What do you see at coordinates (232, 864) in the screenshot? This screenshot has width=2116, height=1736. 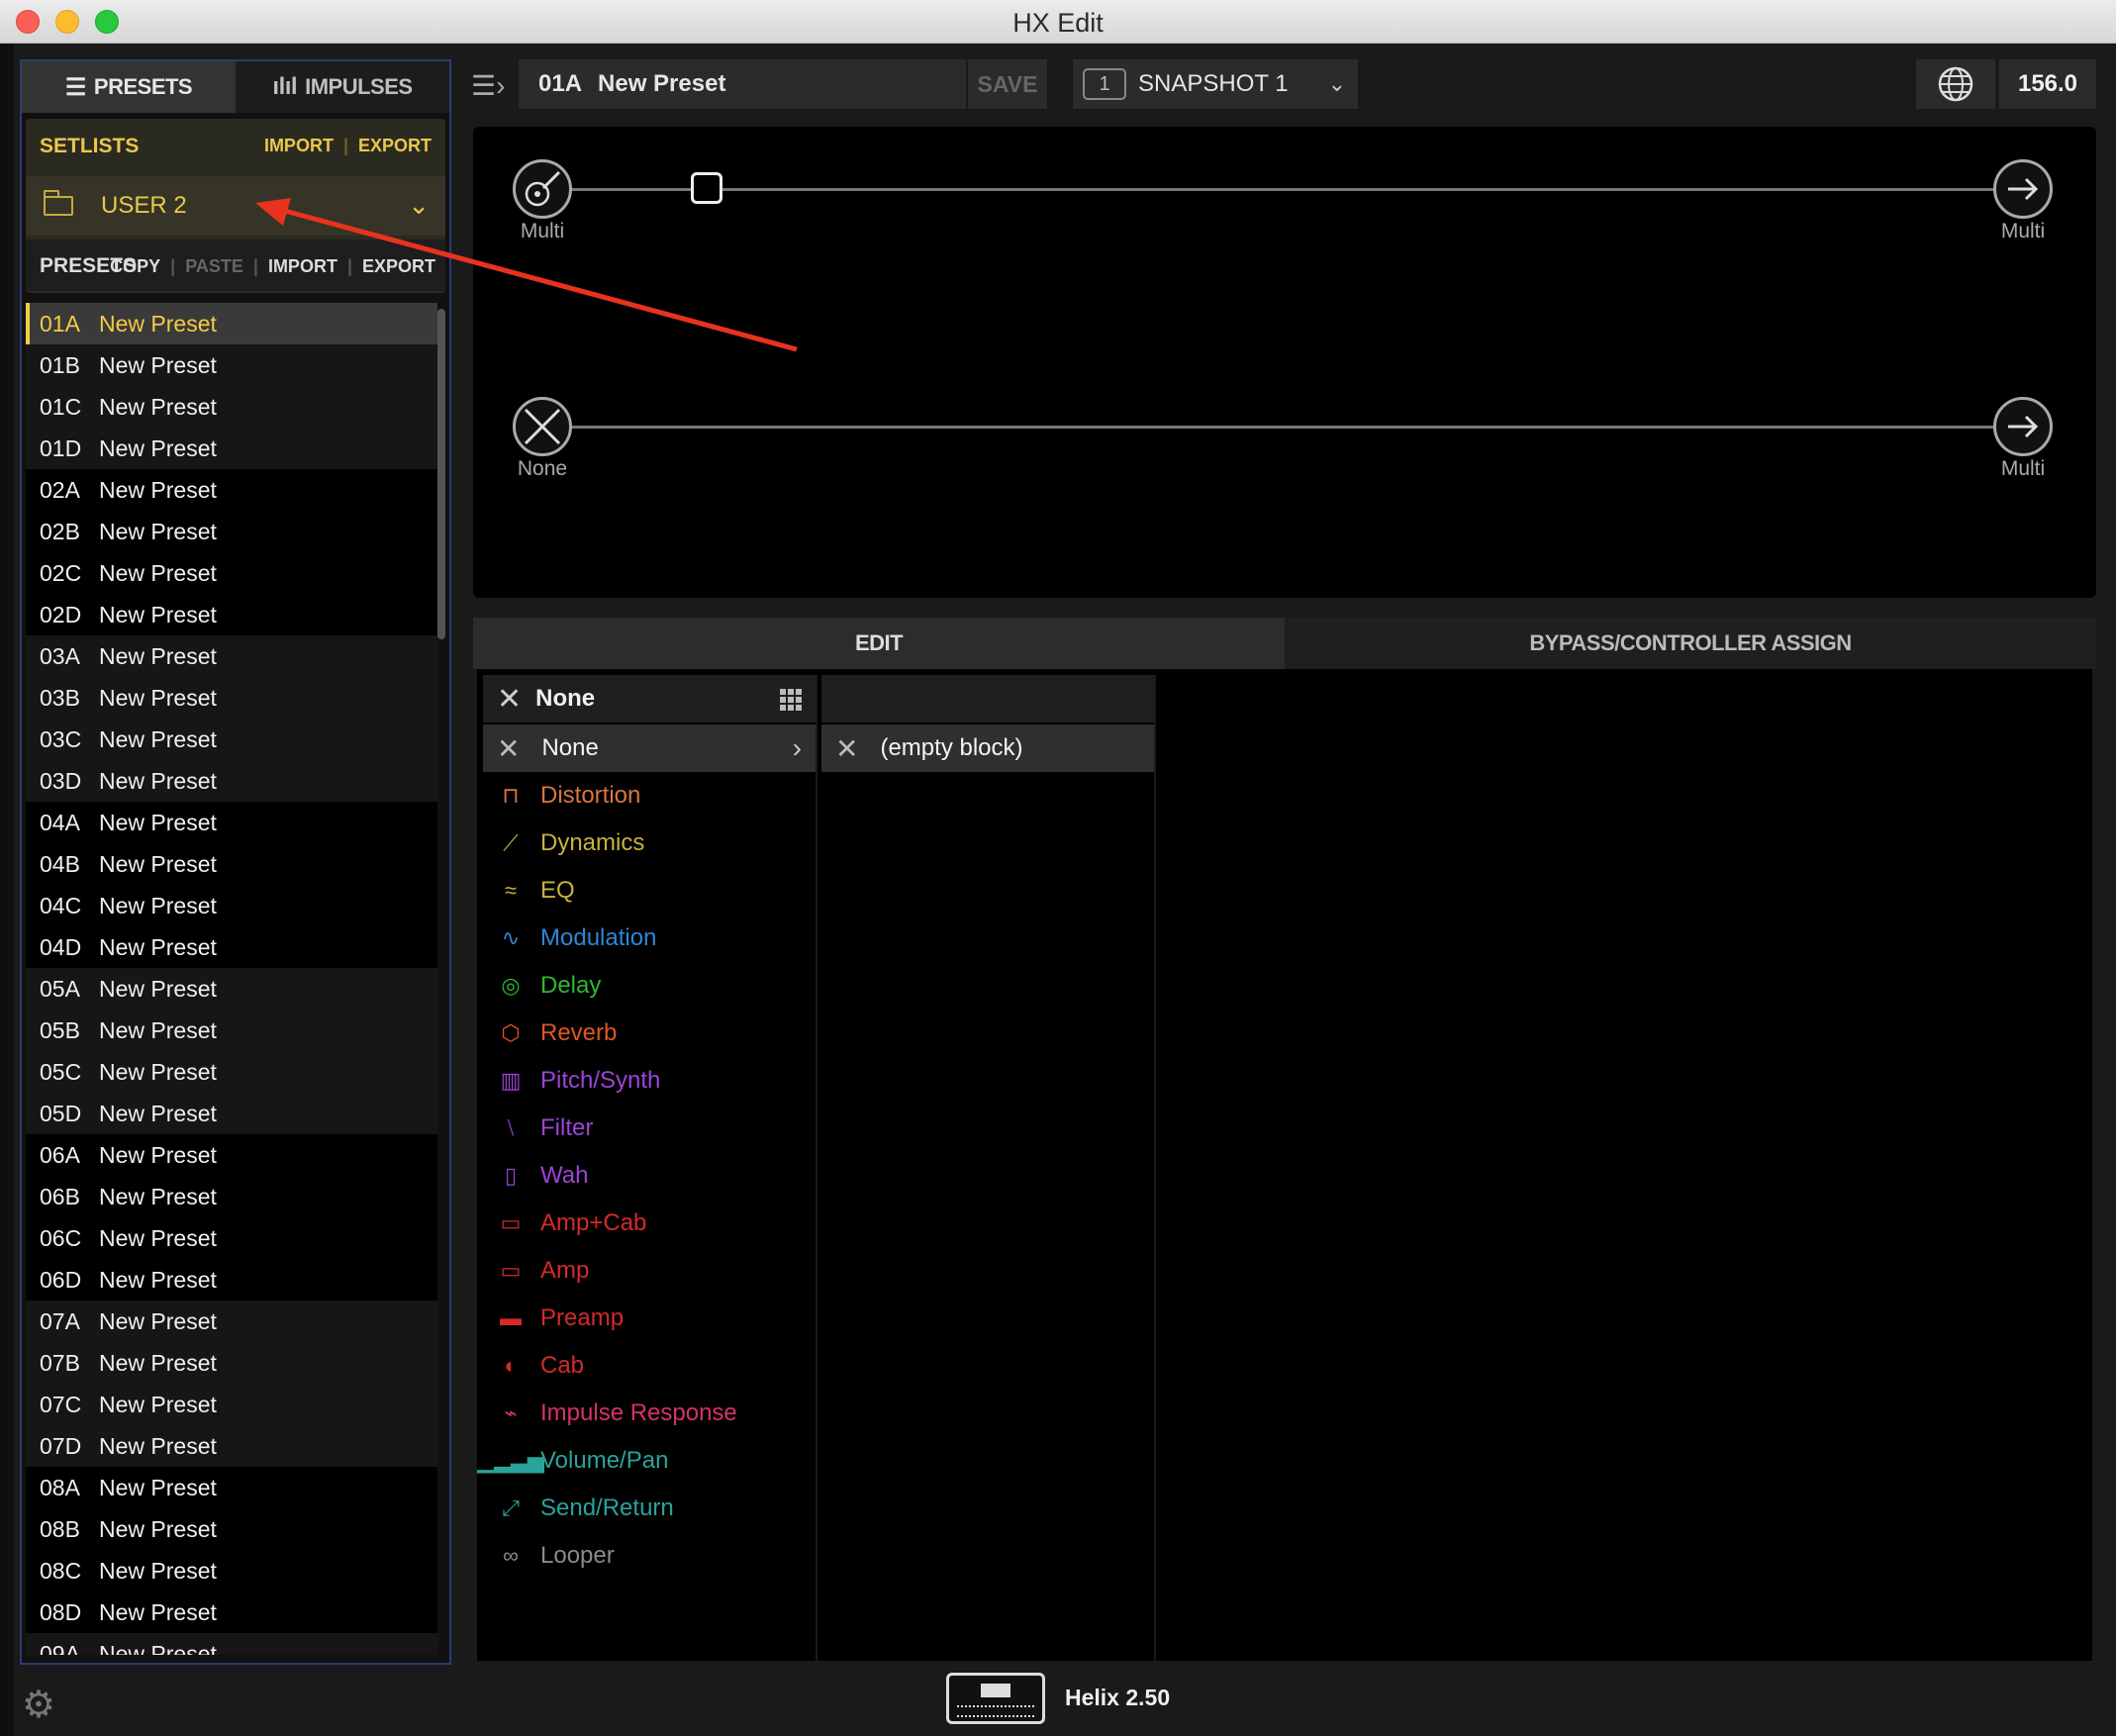 I see `preset-row: 04B New Preset` at bounding box center [232, 864].